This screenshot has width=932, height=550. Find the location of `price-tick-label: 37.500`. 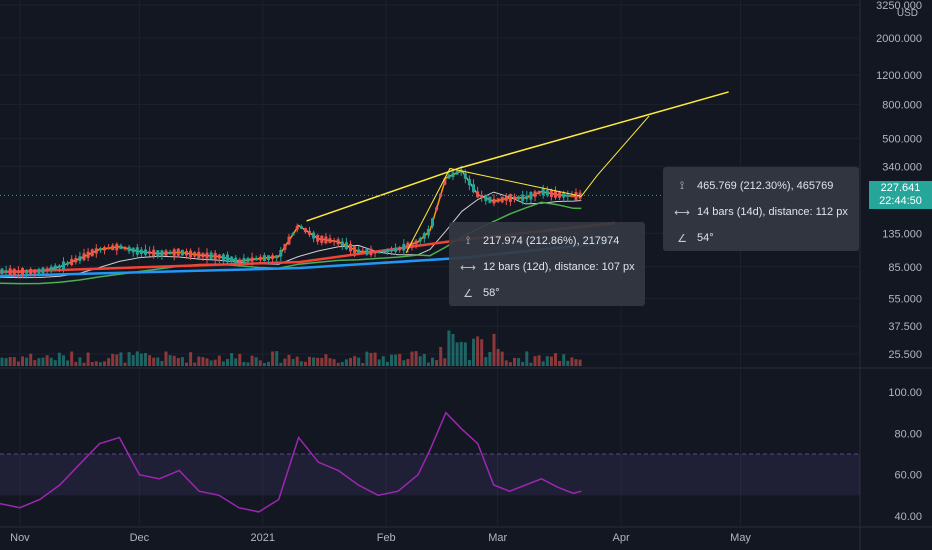

price-tick-label: 37.500 is located at coordinates (905, 327).